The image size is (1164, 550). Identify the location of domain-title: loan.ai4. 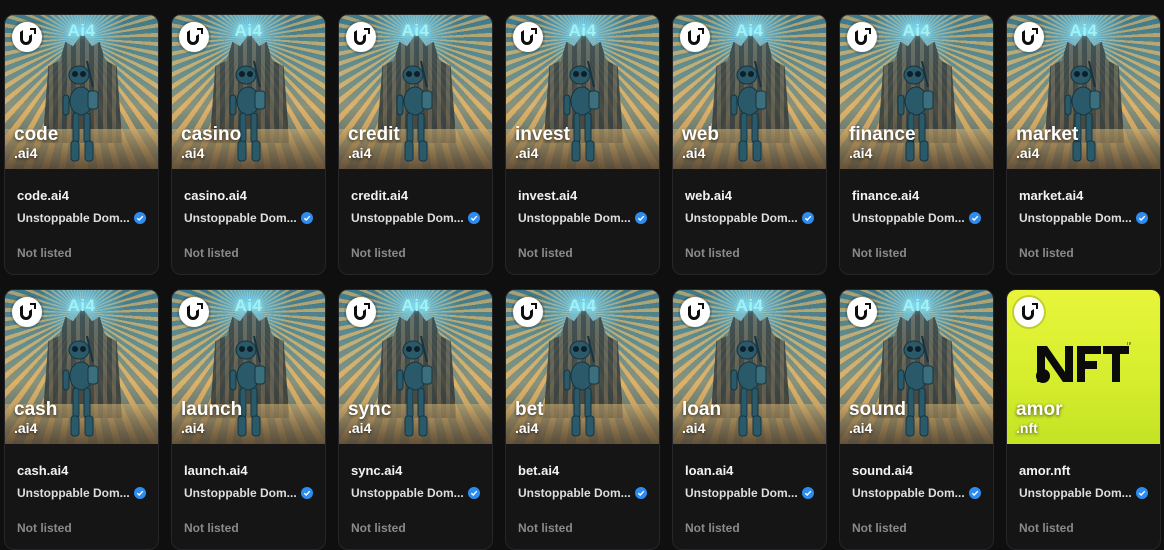
(749, 471).